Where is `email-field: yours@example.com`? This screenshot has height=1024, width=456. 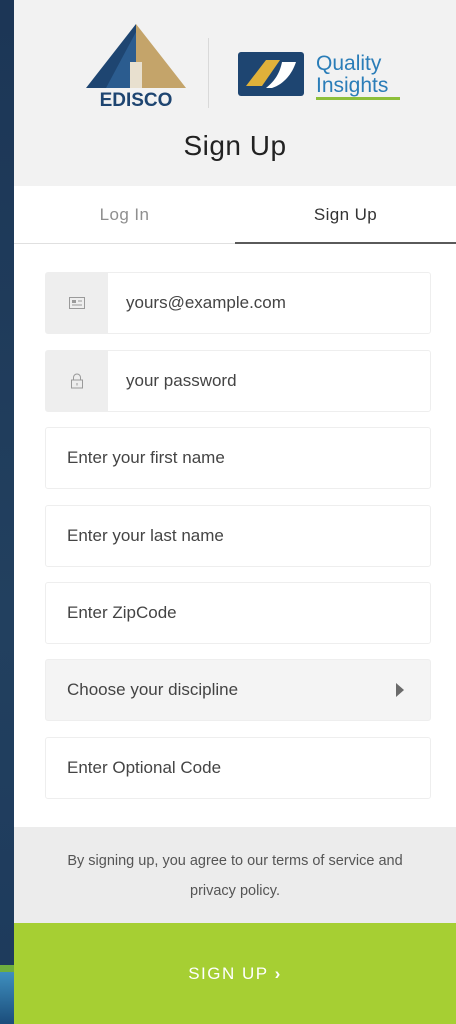 email-field: yours@example.com is located at coordinates (238, 303).